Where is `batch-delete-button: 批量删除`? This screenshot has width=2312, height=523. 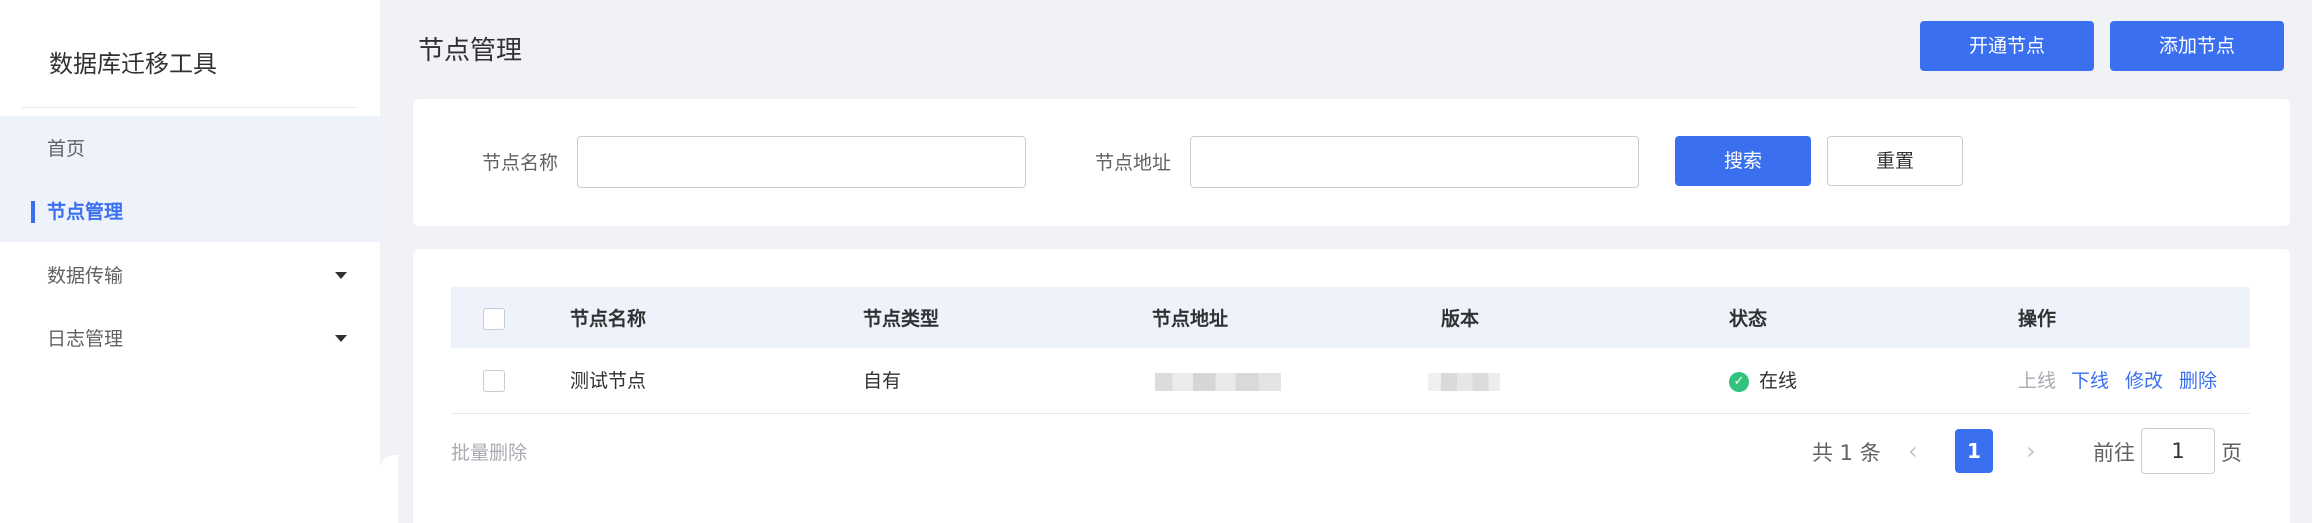
batch-delete-button: 批量删除 is located at coordinates (489, 453).